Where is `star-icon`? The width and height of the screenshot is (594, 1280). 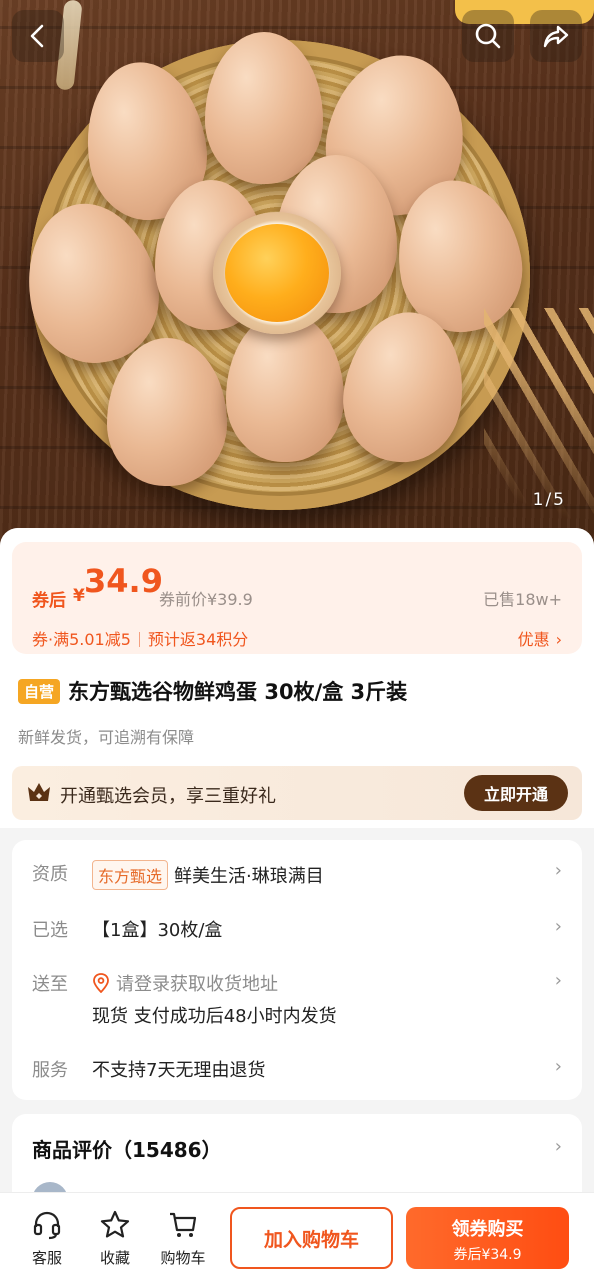 star-icon is located at coordinates (115, 1224).